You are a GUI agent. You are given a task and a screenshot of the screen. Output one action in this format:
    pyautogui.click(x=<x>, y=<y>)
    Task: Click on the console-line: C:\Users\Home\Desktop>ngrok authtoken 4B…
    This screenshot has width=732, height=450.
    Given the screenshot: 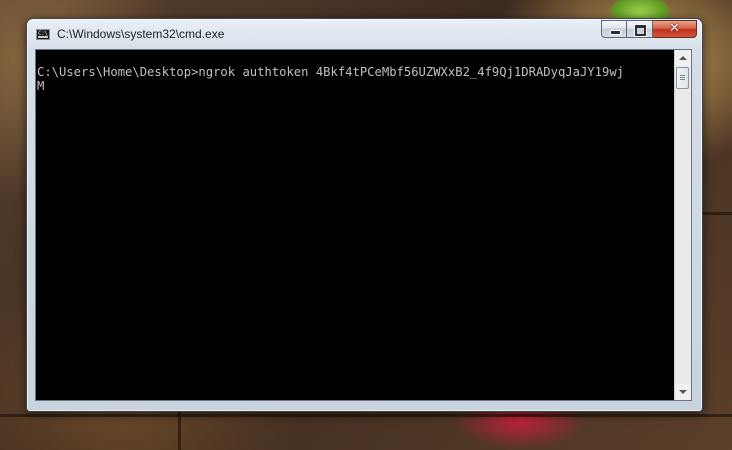 What is the action you would take?
    pyautogui.click(x=330, y=72)
    